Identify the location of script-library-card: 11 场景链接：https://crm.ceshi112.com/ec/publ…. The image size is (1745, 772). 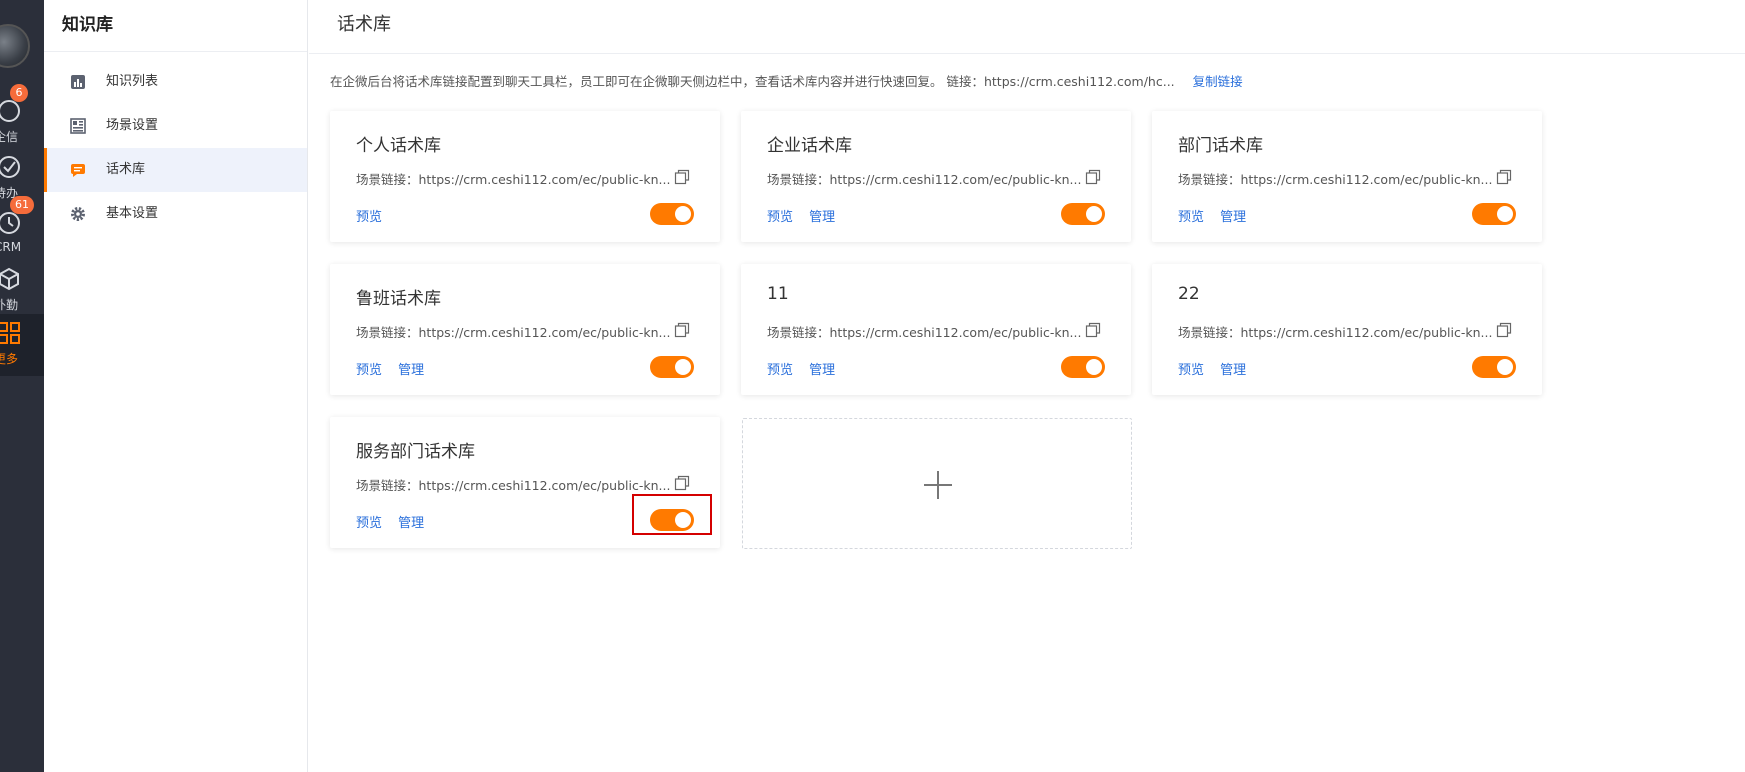
(936, 329).